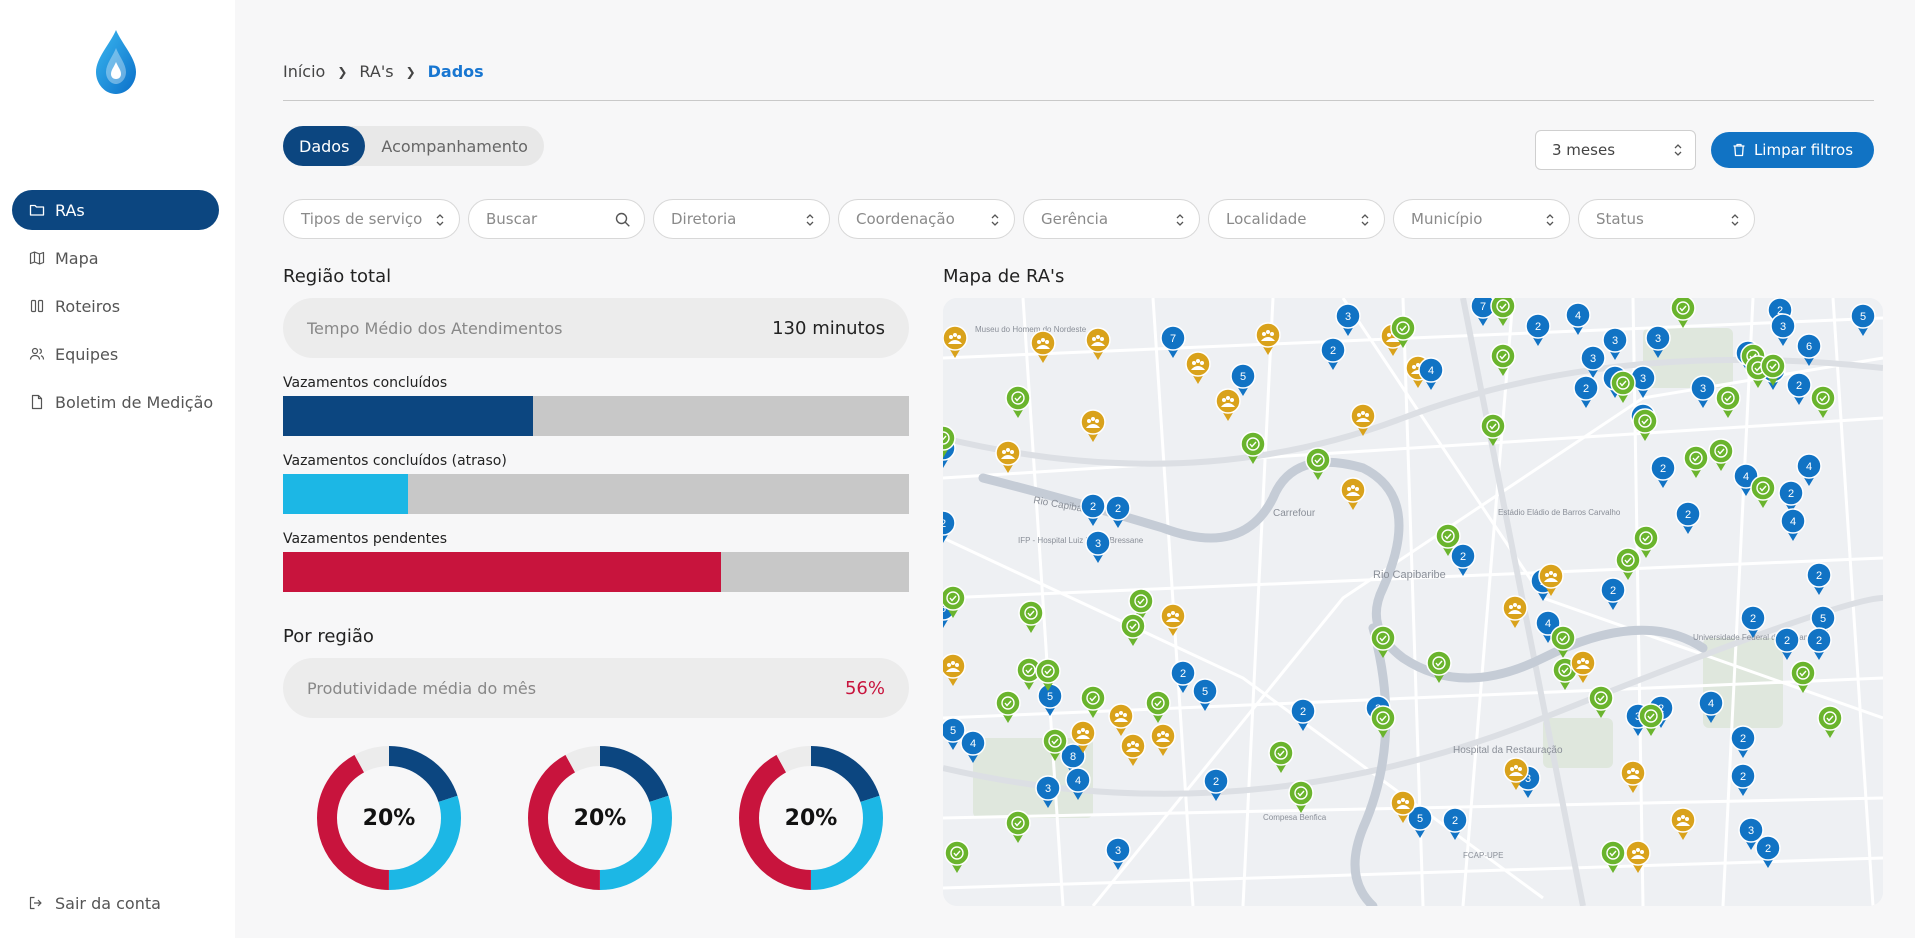  I want to click on period-select: 3 meses, so click(1615, 150).